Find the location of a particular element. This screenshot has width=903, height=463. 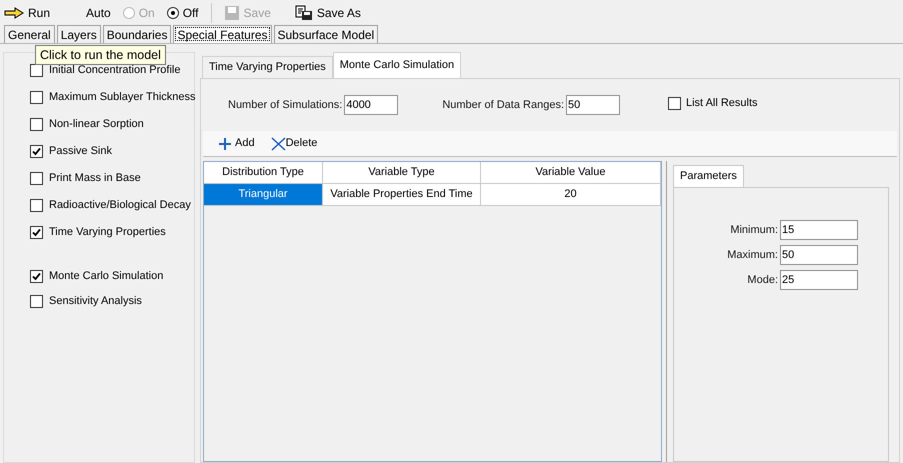

feature-label: Non-linear Sorption is located at coordinates (96, 124).